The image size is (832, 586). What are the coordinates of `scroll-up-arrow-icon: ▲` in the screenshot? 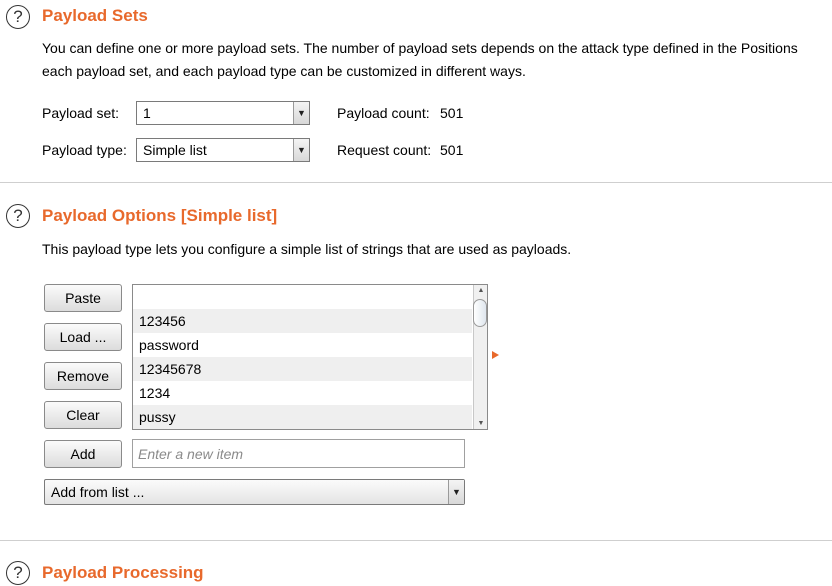 It's located at (480, 290).